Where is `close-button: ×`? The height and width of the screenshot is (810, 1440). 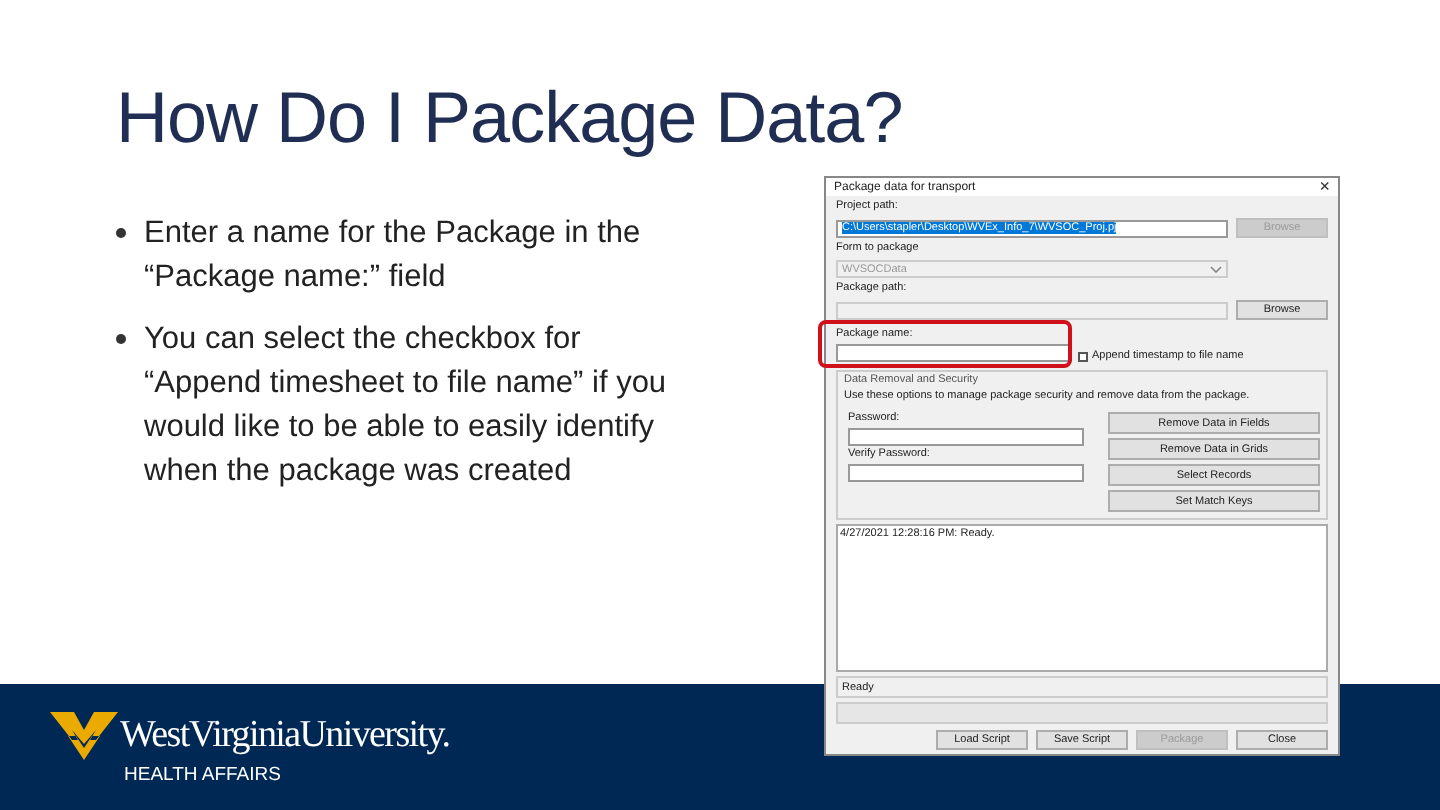
close-button: × is located at coordinates (1324, 187).